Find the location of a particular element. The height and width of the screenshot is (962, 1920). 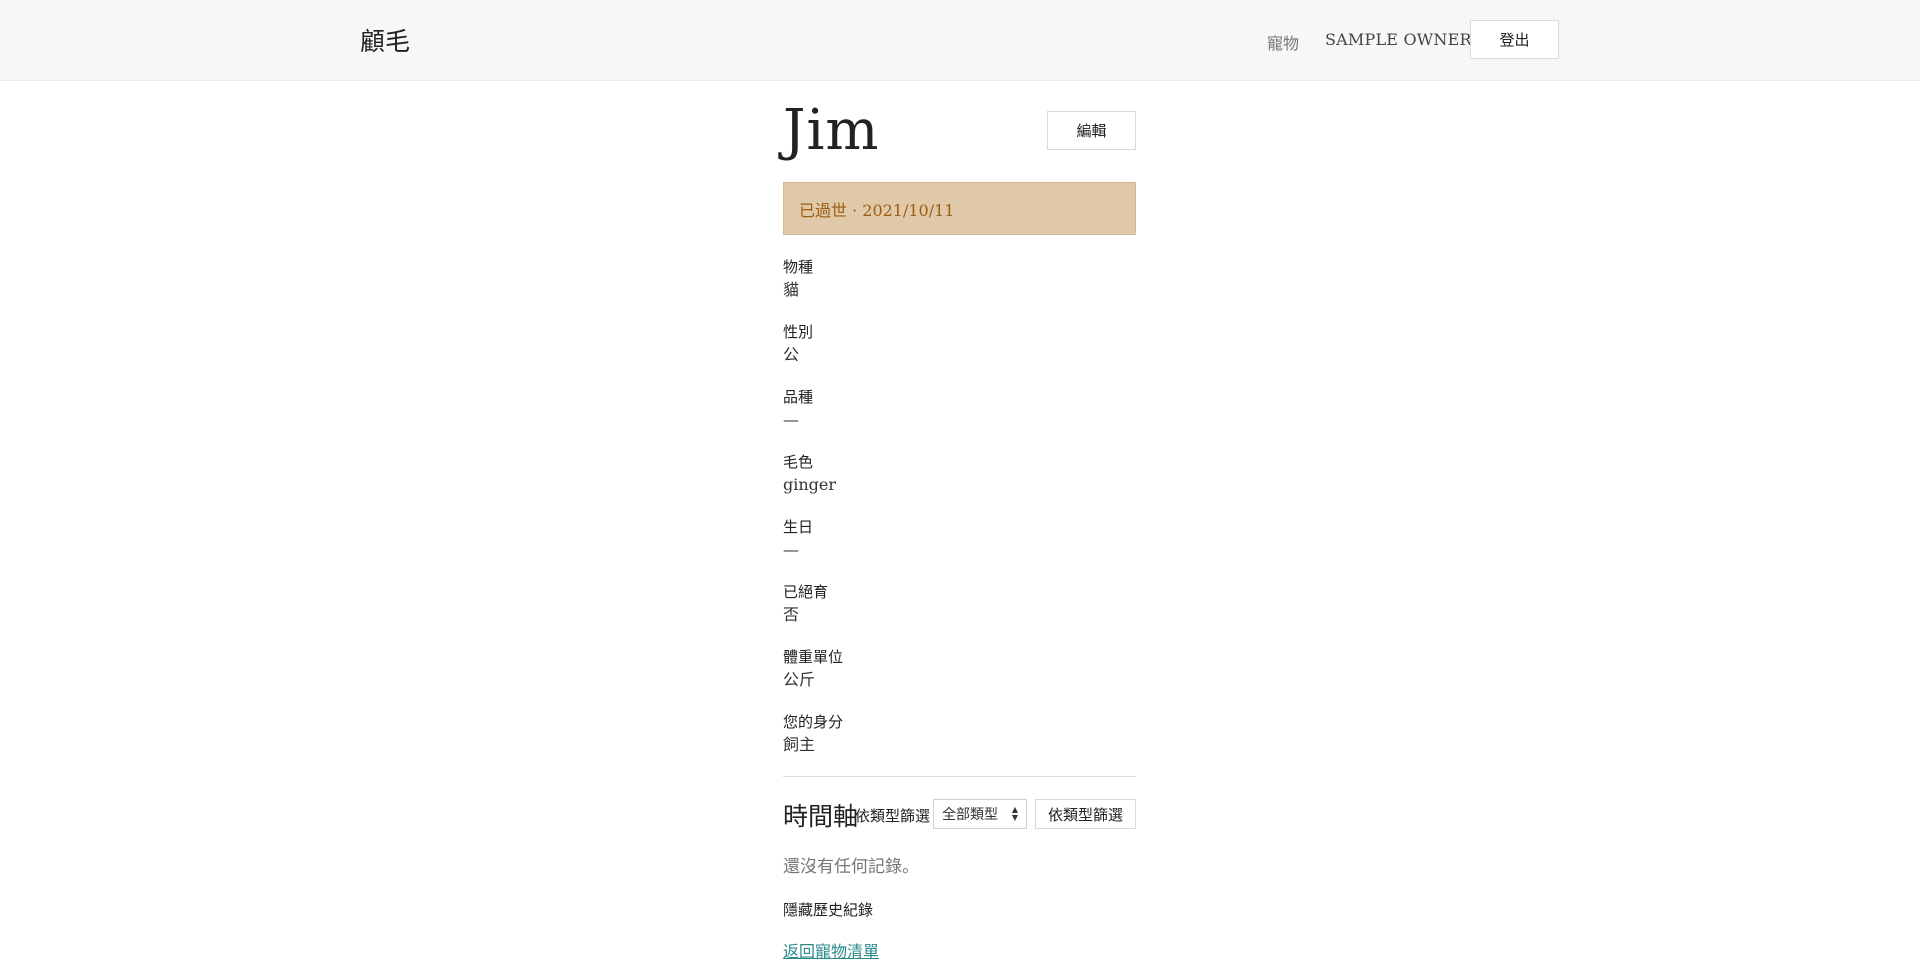

field-birthday: 生日 — is located at coordinates (959, 539).